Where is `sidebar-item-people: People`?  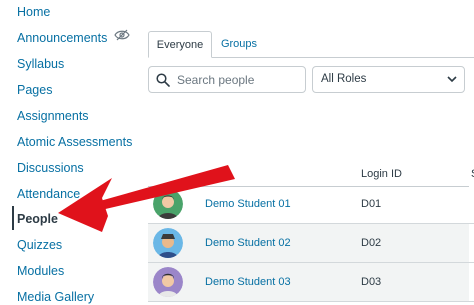 sidebar-item-people: People is located at coordinates (37, 219).